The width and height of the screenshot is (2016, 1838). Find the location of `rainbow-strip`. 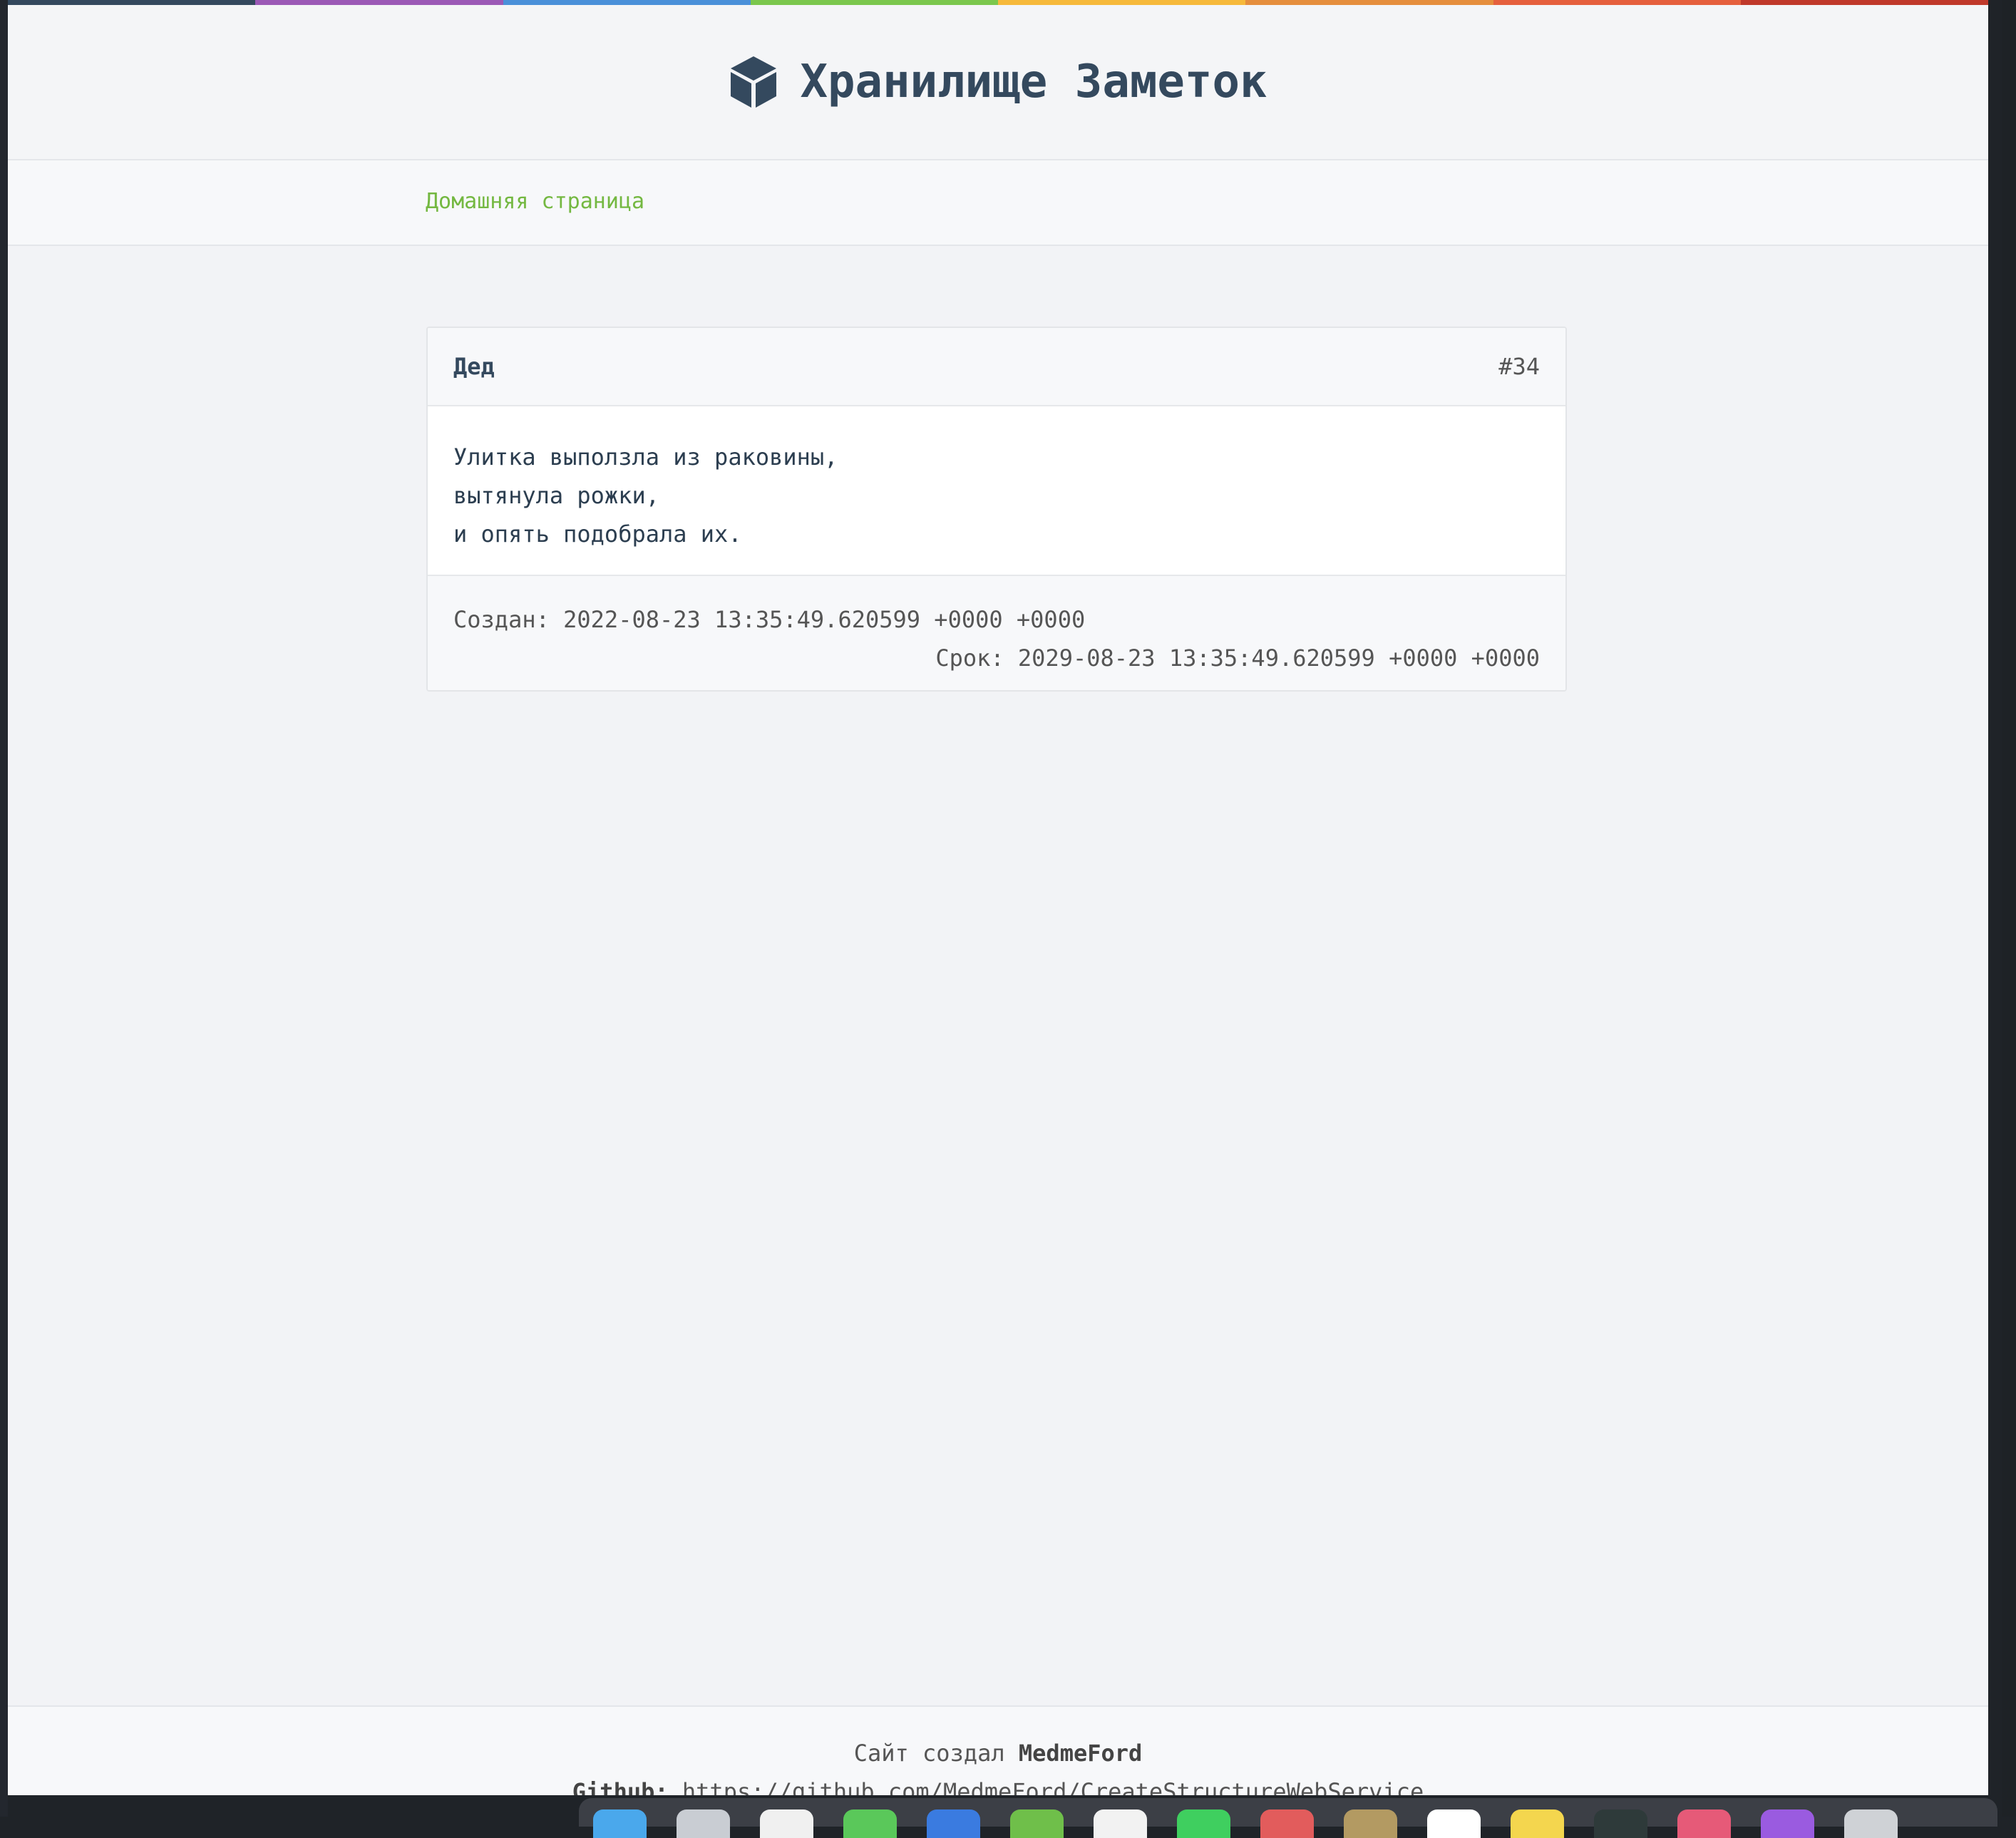

rainbow-strip is located at coordinates (998, 2).